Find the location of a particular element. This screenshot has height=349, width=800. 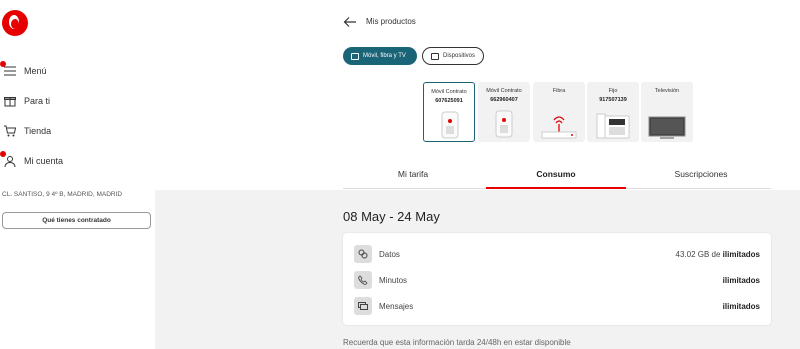

sidebar-item-label: Menú is located at coordinates (35, 71).